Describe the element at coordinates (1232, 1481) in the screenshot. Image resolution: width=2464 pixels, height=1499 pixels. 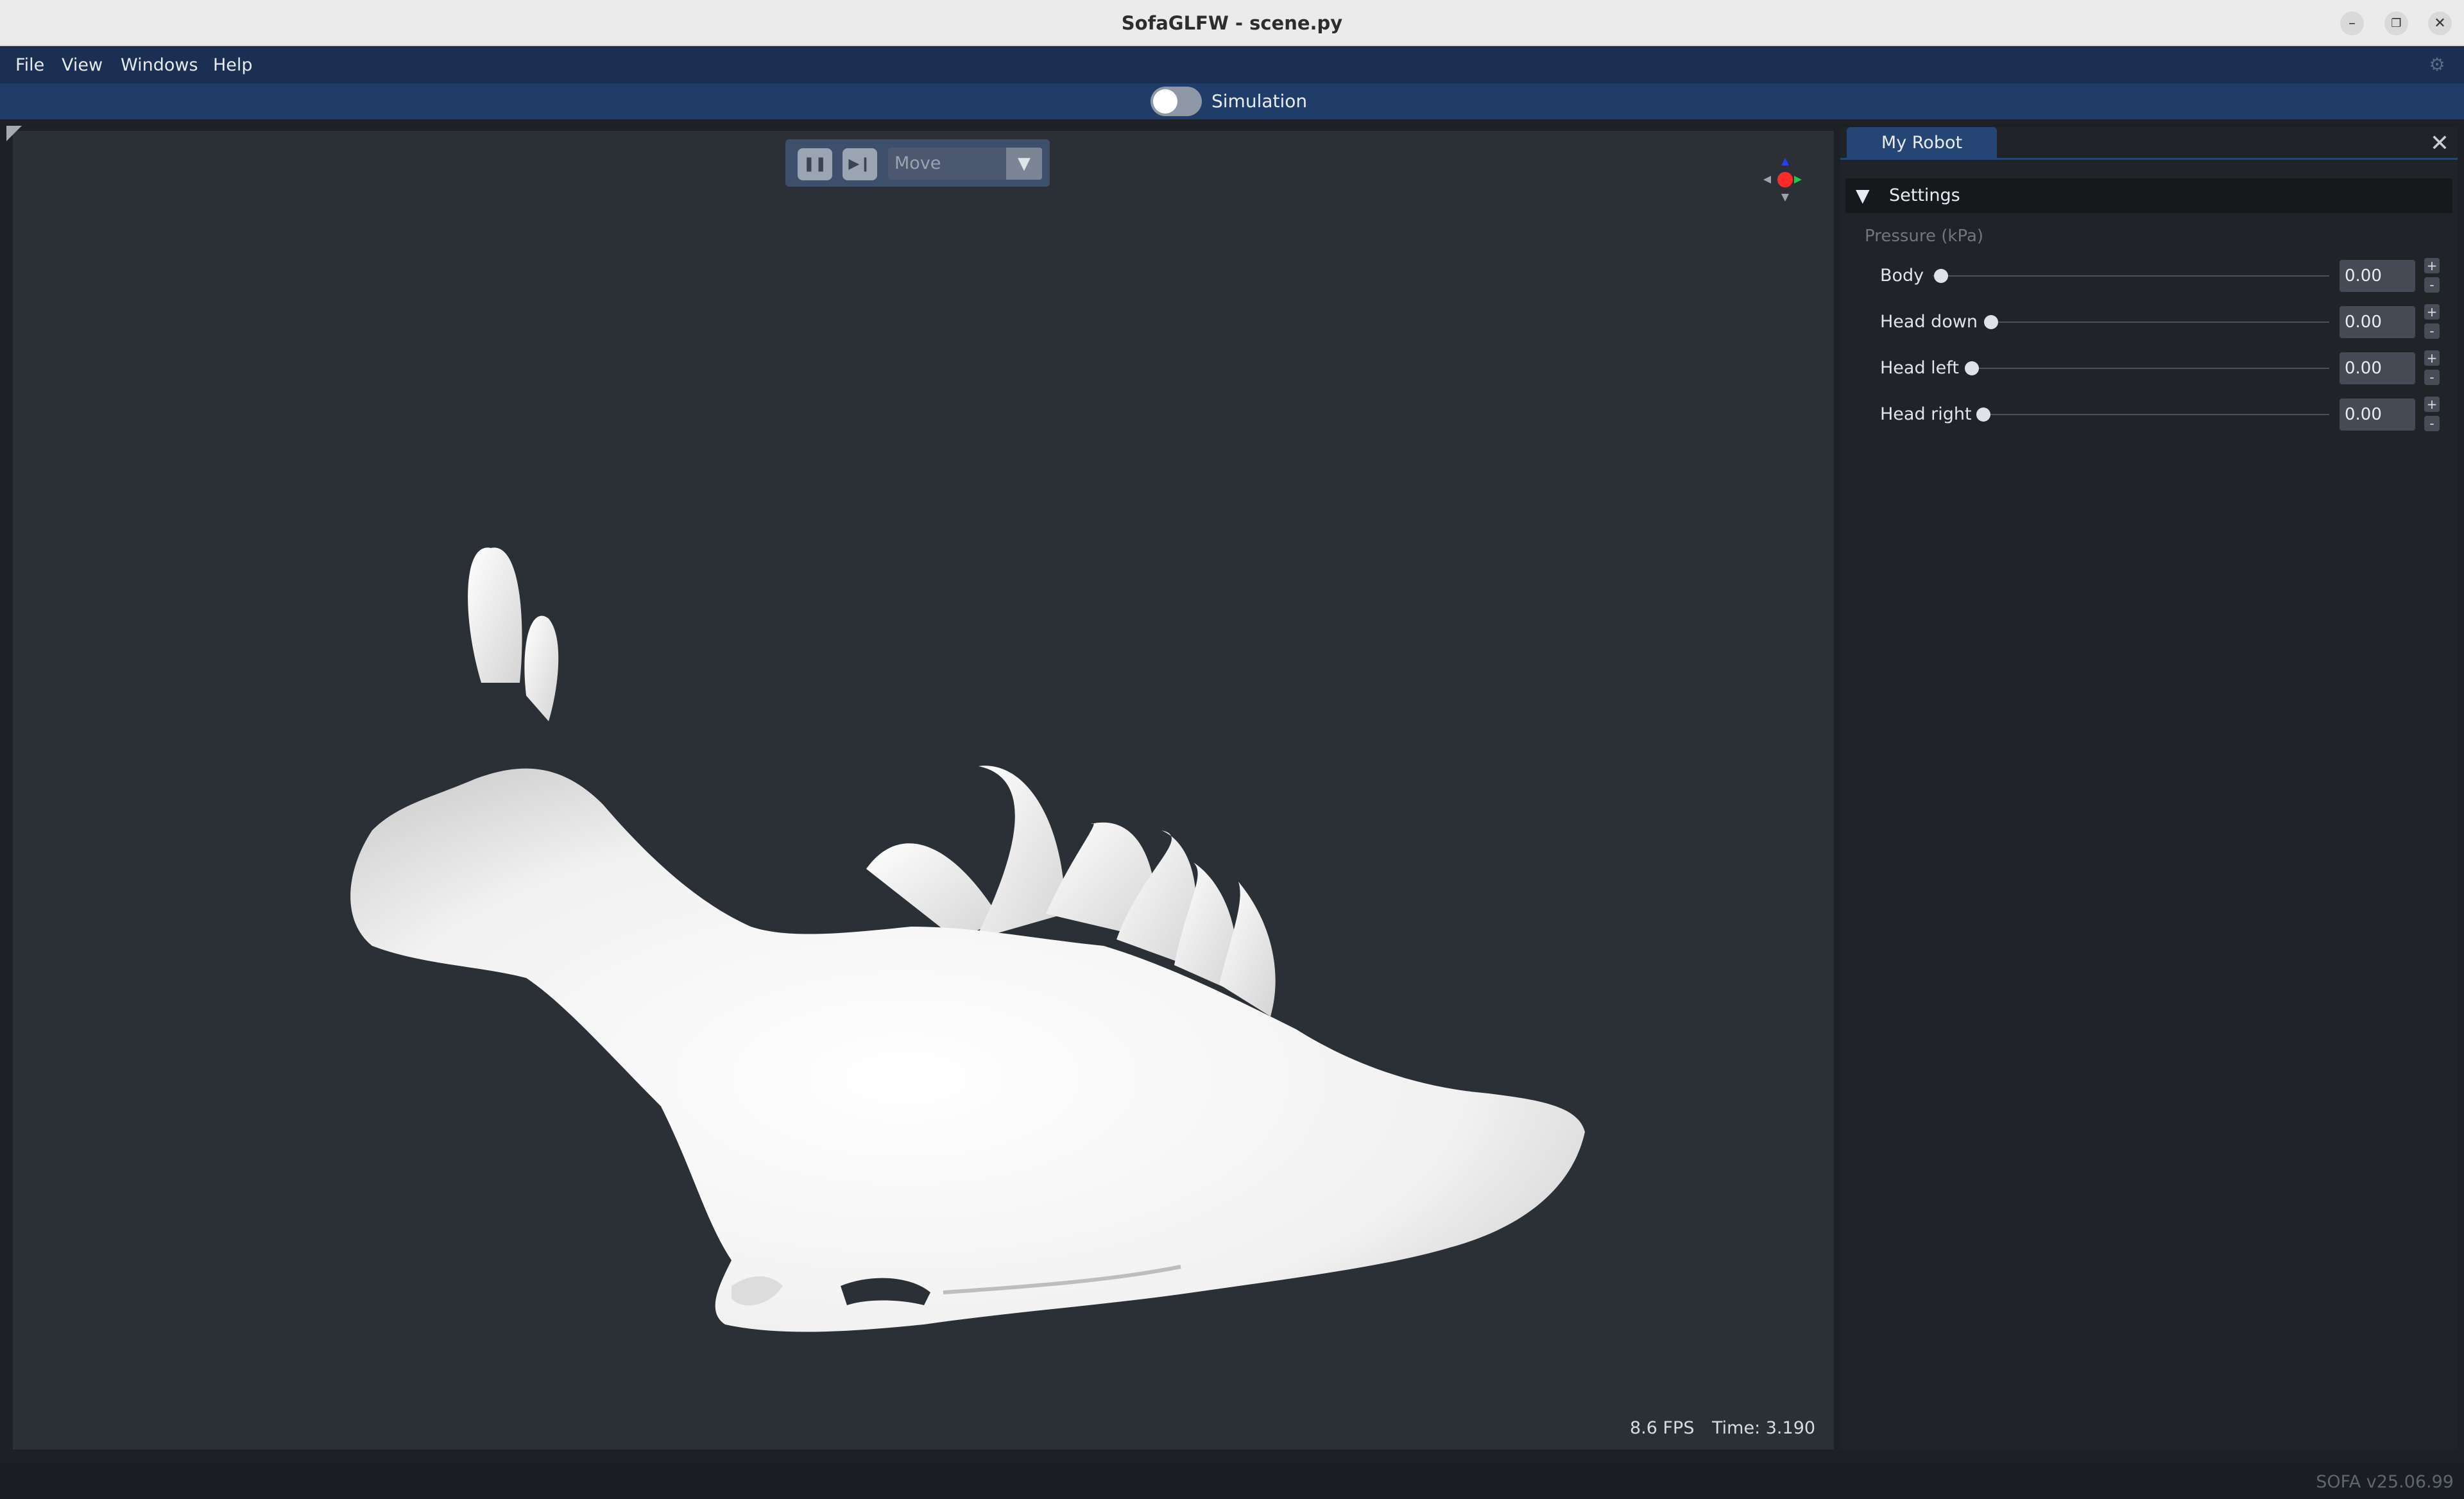
I see `status-bar` at that location.